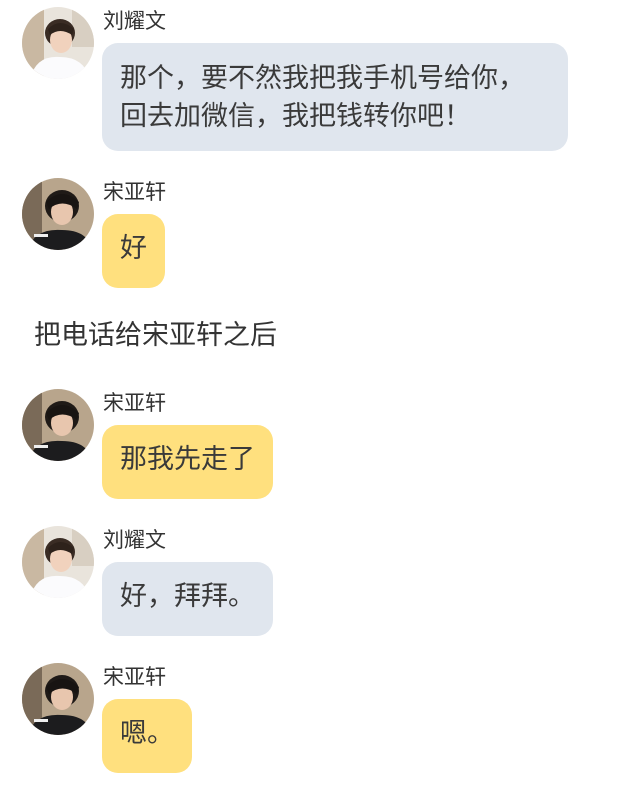 The width and height of the screenshot is (640, 802). I want to click on message-bubble: 嗯。, so click(147, 736).